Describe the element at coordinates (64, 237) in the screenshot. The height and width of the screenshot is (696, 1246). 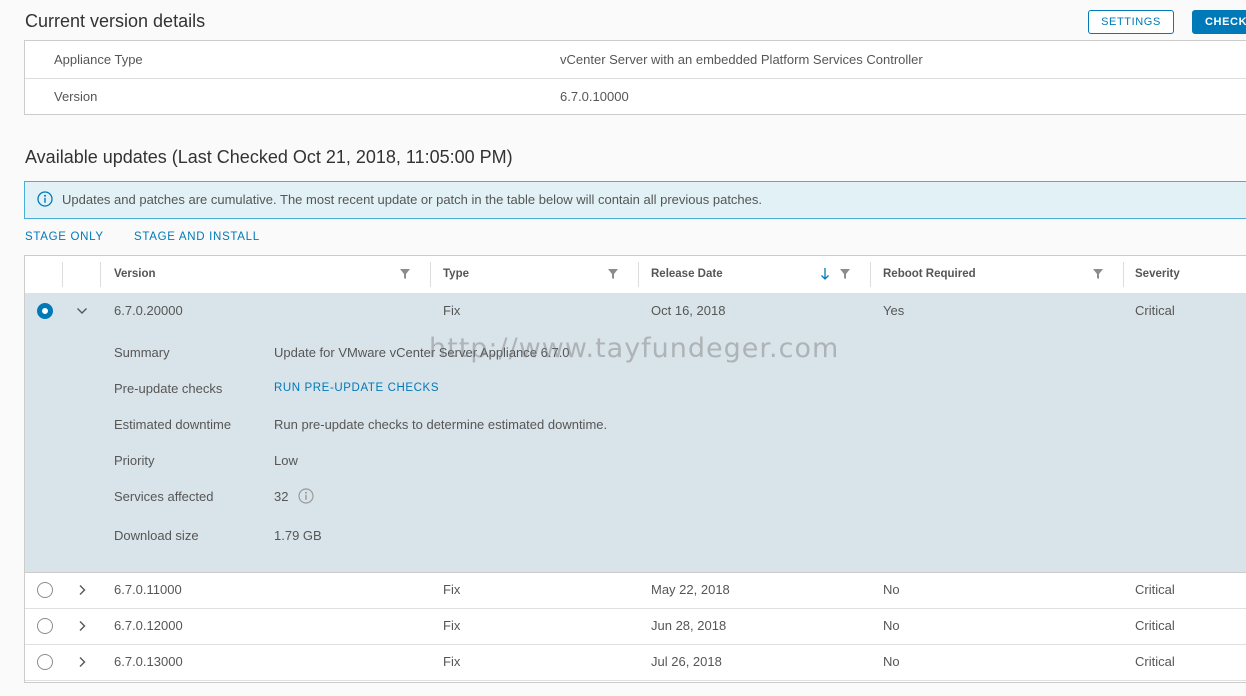
I see `stage-only-button: STAGE ONLY` at that location.